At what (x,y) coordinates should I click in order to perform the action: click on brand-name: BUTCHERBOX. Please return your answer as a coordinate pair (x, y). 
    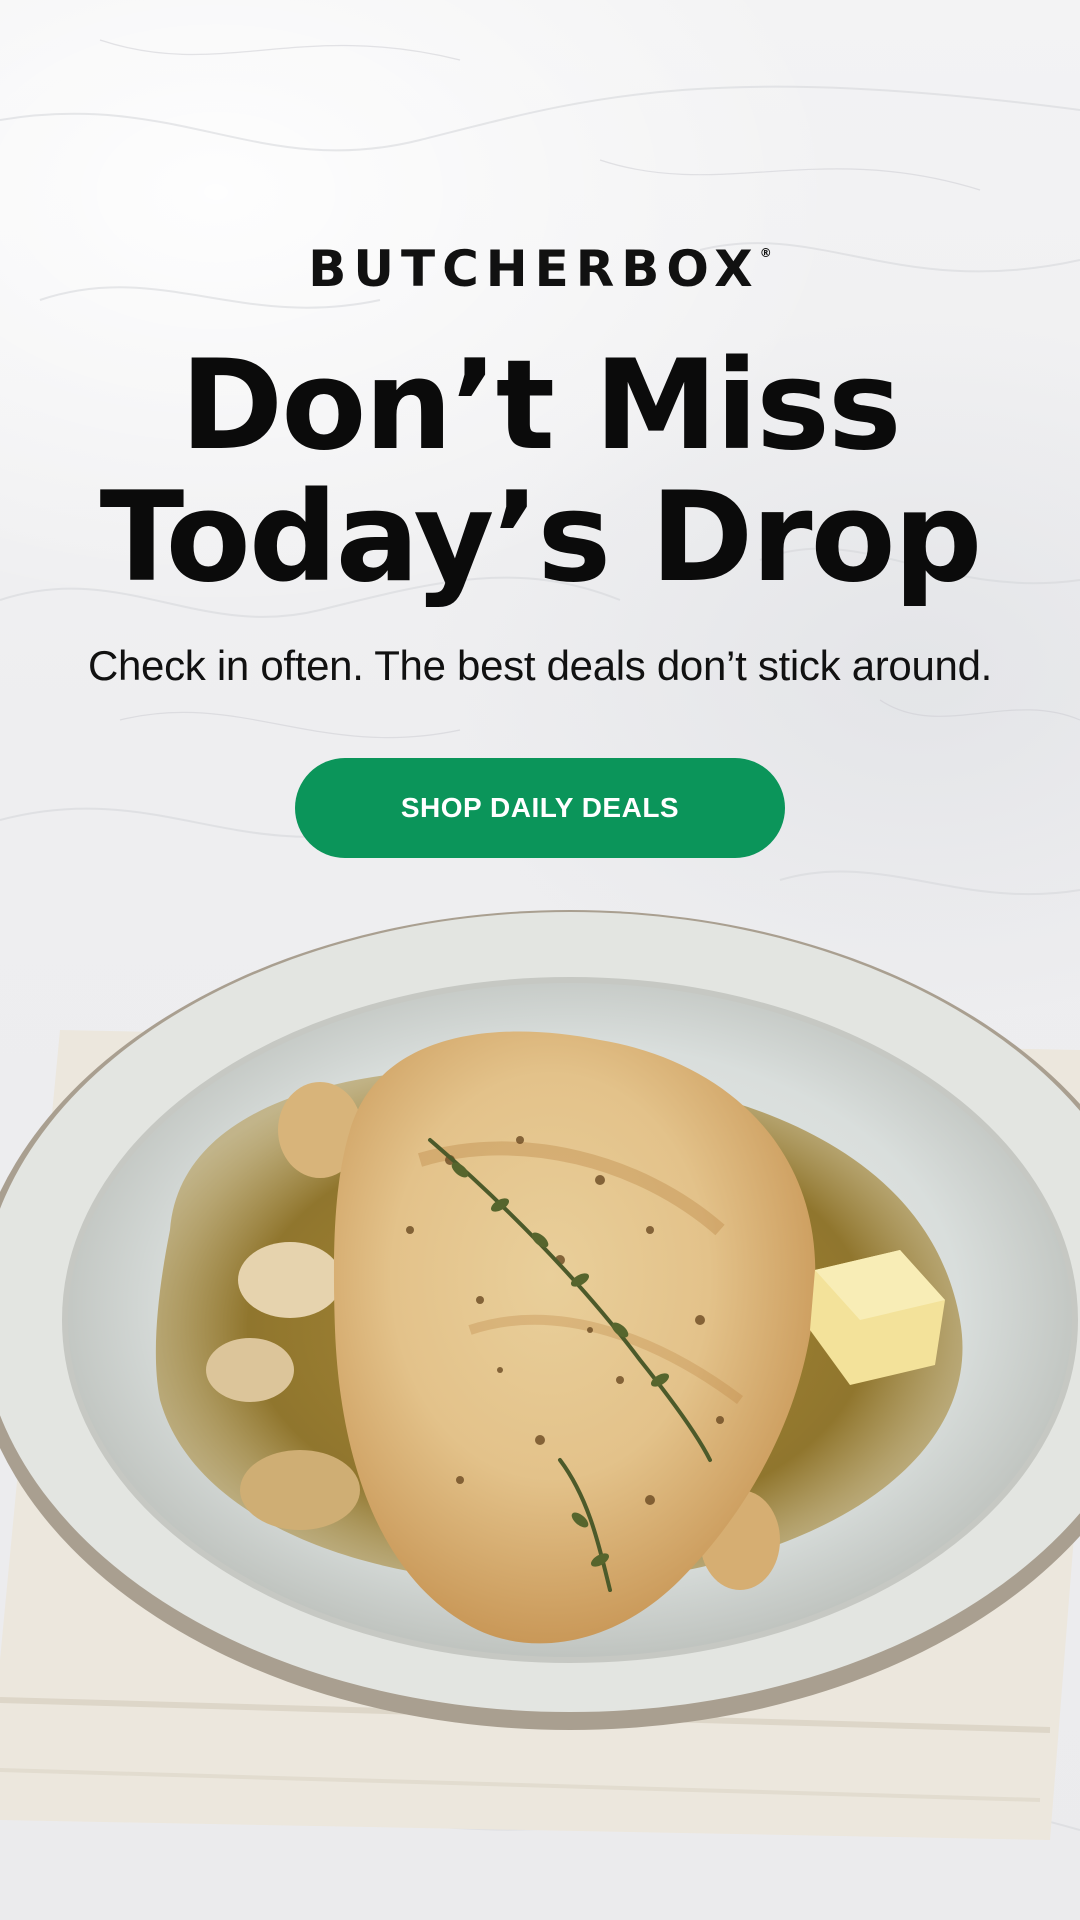
    Looking at the image, I should click on (534, 269).